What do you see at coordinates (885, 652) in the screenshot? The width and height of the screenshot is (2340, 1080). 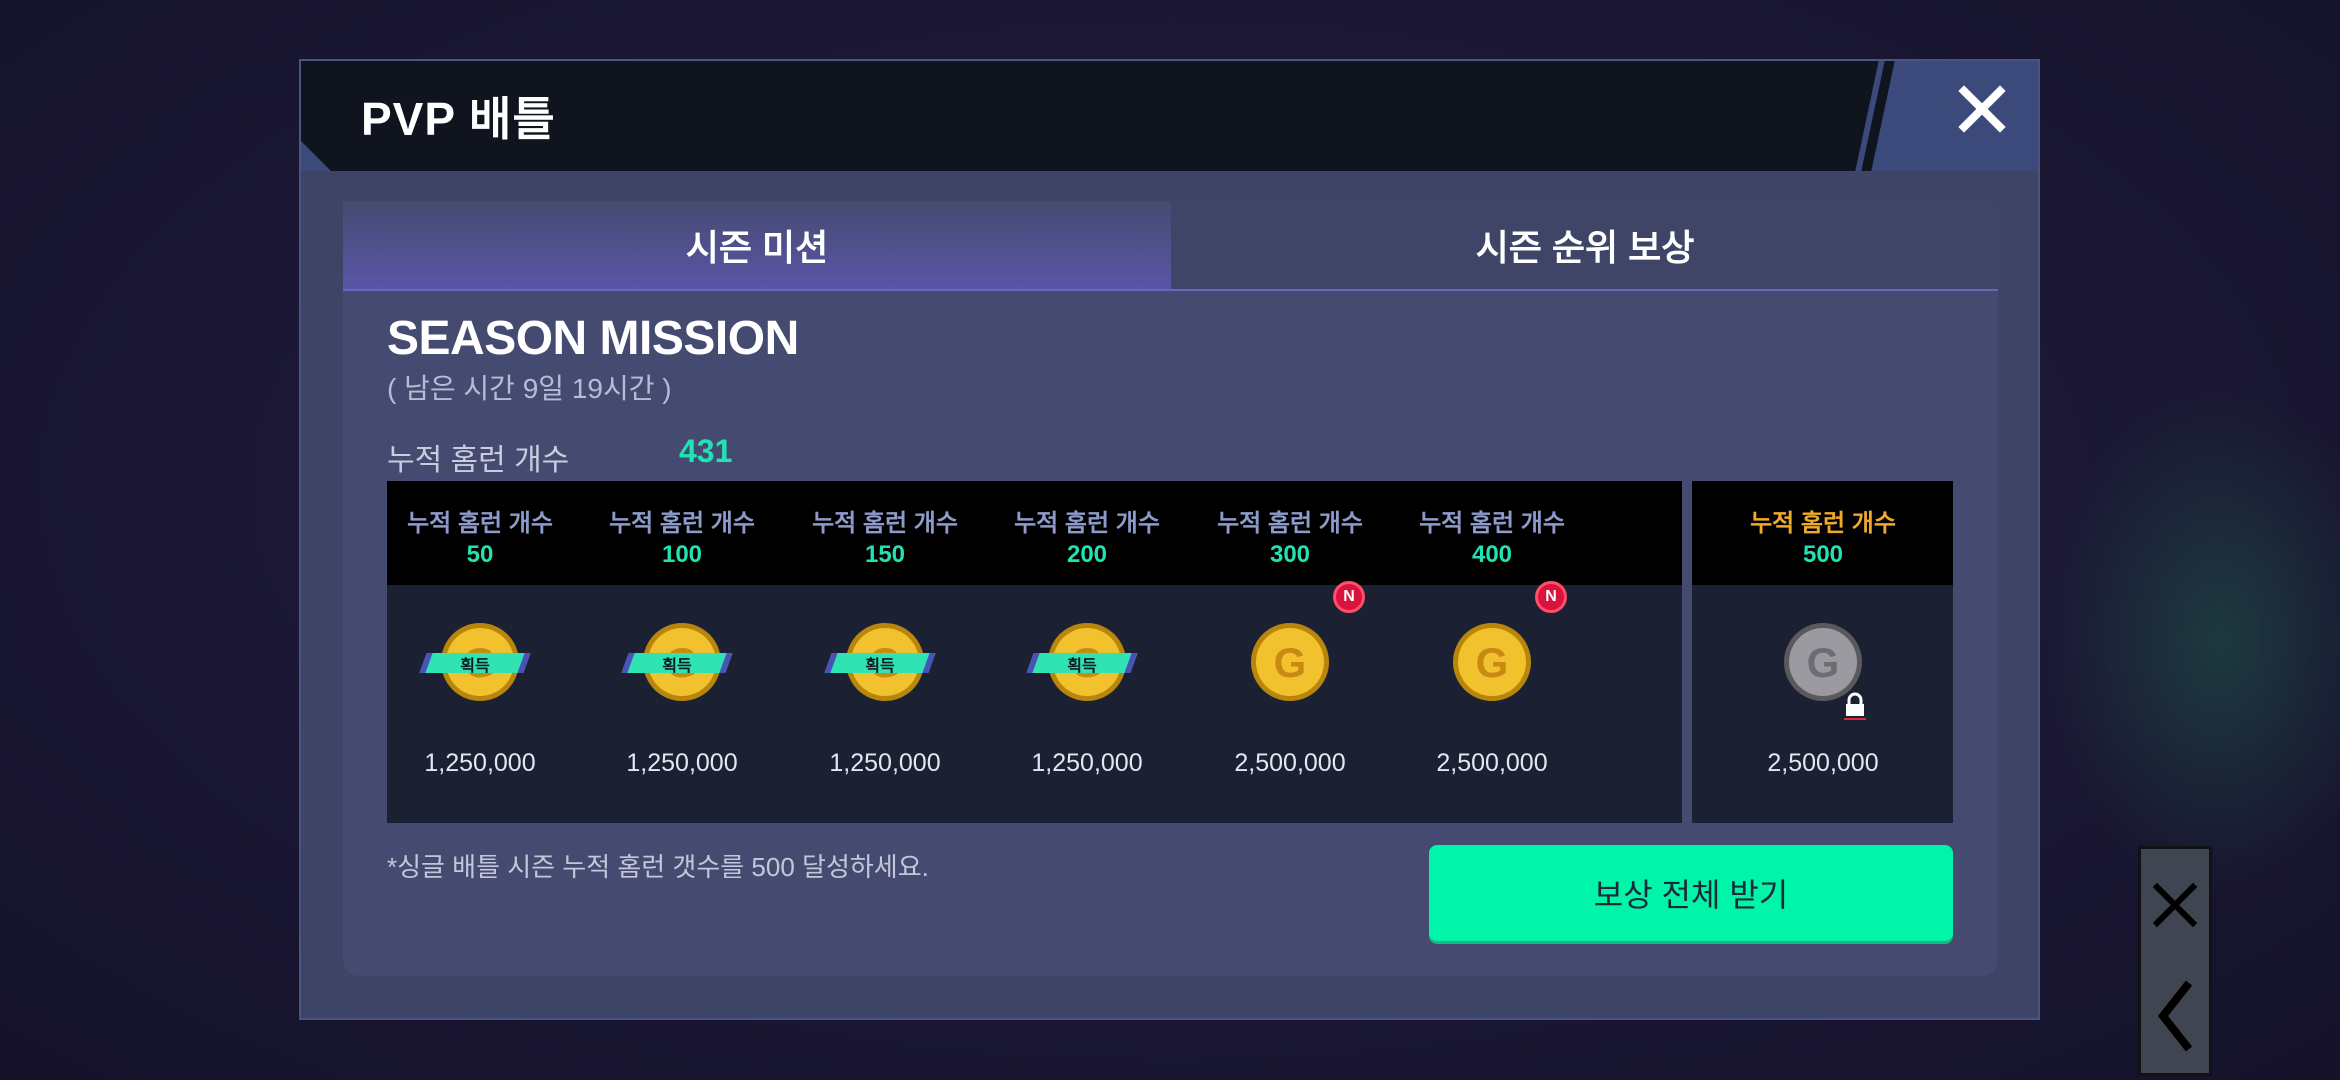 I see `mission-item: 누적 홈런 개수 150 G 획득 1,250,000` at bounding box center [885, 652].